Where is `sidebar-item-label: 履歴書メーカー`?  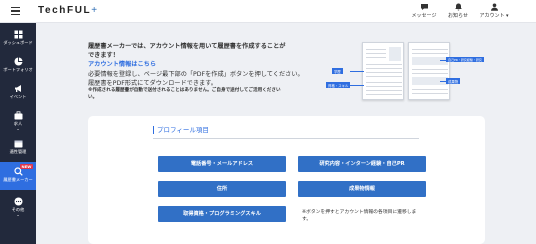 sidebar-item-label: 履歴書メーカー is located at coordinates (18, 179).